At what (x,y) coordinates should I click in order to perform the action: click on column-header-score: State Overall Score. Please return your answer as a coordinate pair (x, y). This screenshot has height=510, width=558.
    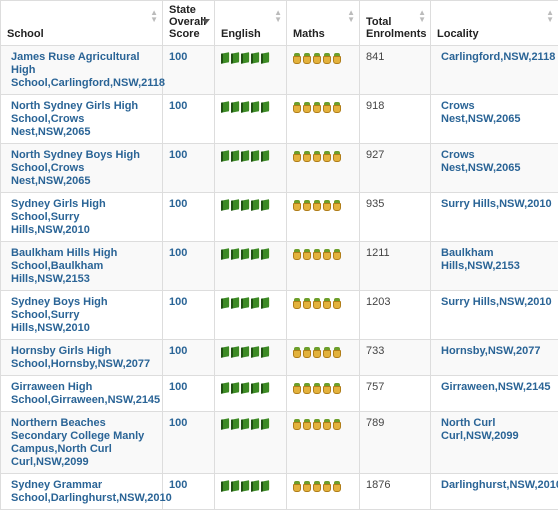
    Looking at the image, I should click on (189, 23).